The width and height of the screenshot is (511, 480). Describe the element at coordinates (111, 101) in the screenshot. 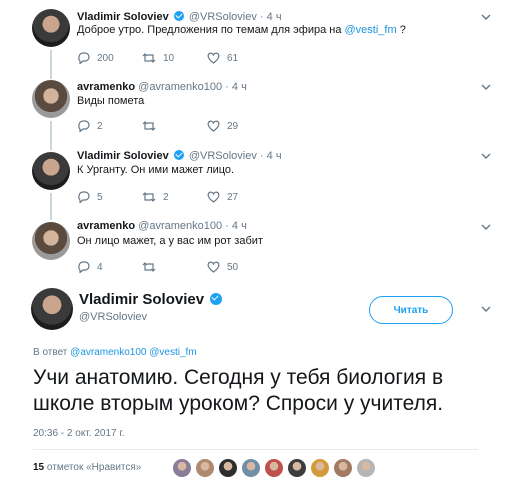

I see `tweet-text: Виды помета` at that location.